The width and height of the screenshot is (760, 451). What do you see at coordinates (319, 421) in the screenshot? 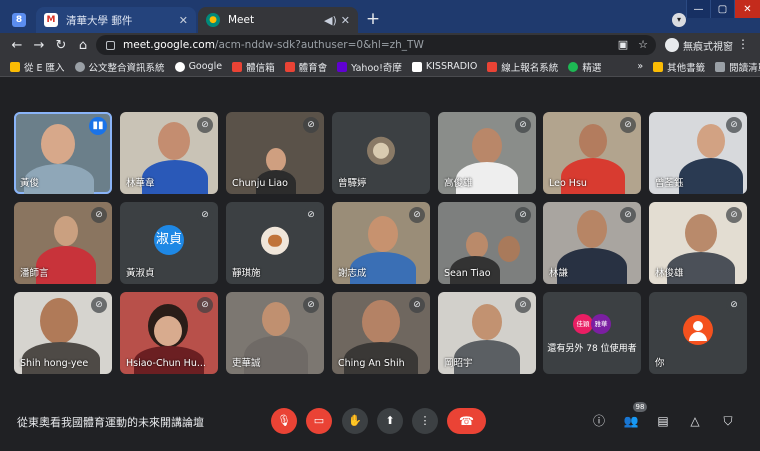
I see `camera-toggle-button: ▭` at bounding box center [319, 421].